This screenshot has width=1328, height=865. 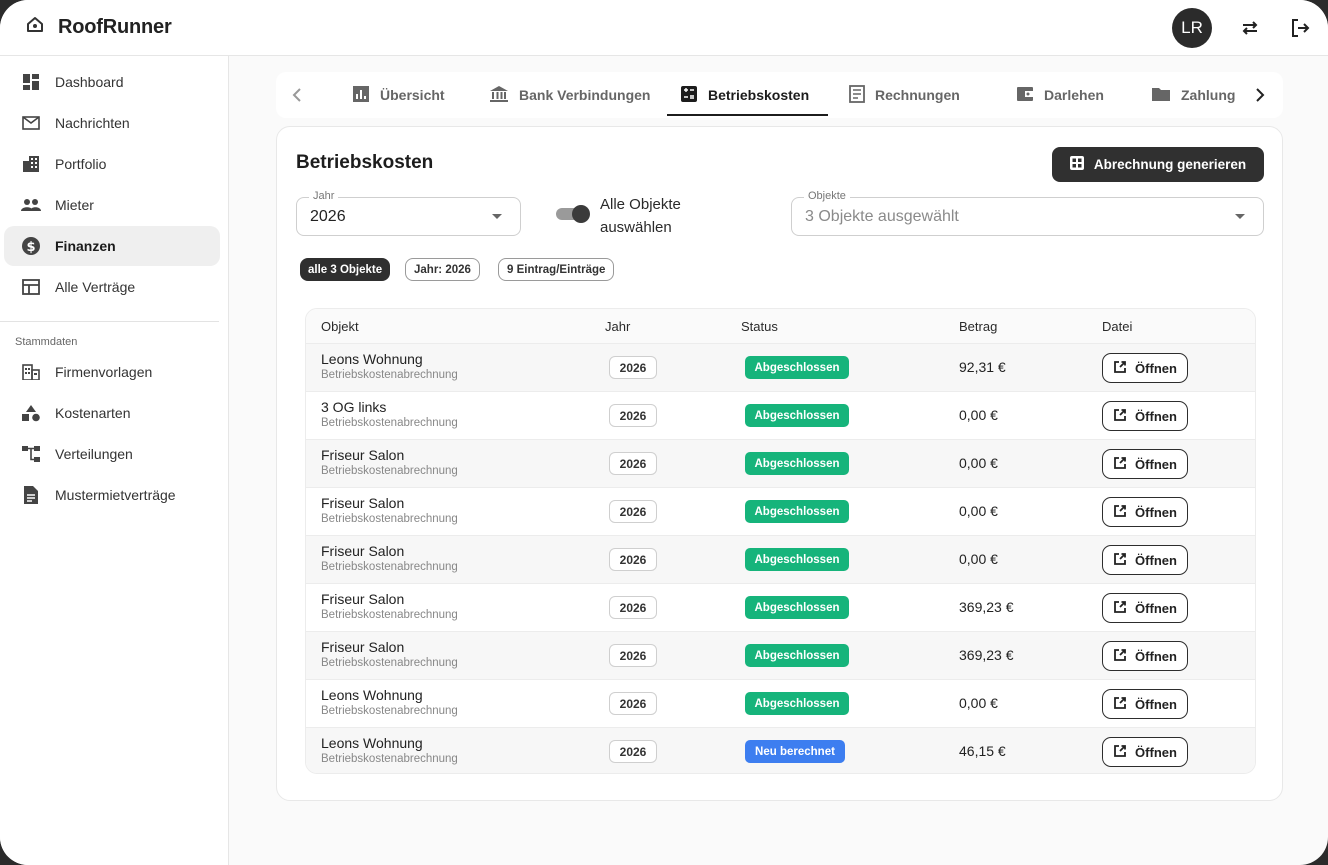 I want to click on sidebar-item-verteilungen: Verteilungen, so click(x=112, y=454).